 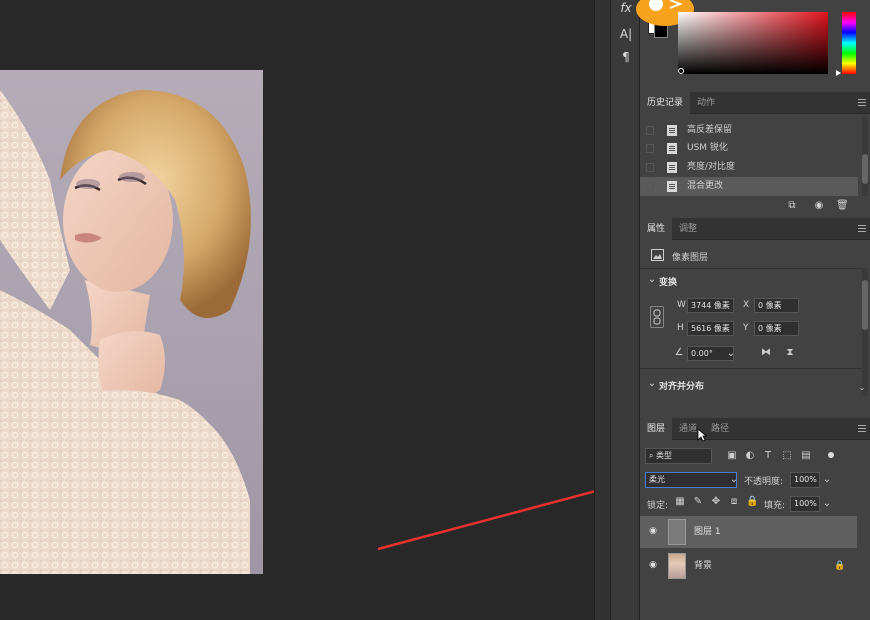 What do you see at coordinates (664, 455) in the screenshot?
I see `filter-kind-value: 类型` at bounding box center [664, 455].